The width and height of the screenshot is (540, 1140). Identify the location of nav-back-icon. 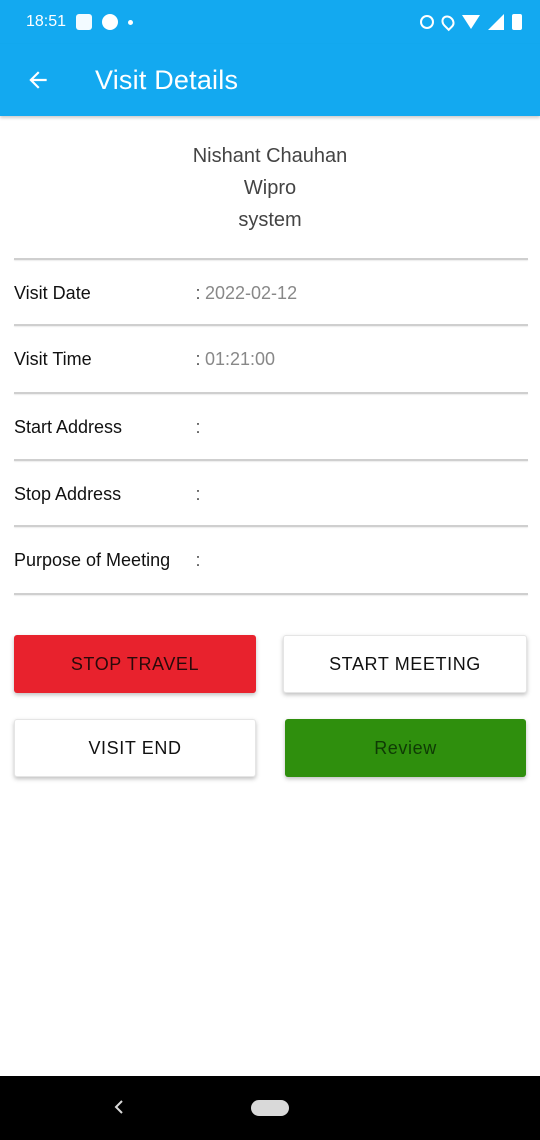
(119, 1107).